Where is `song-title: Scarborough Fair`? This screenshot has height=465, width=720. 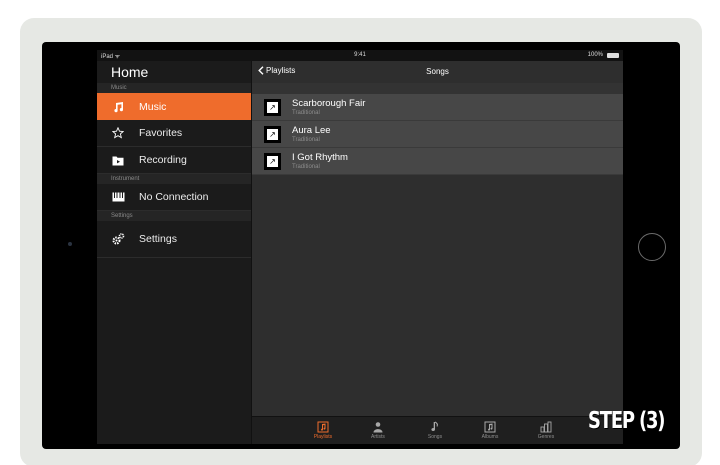
song-title: Scarborough Fair is located at coordinates (329, 103).